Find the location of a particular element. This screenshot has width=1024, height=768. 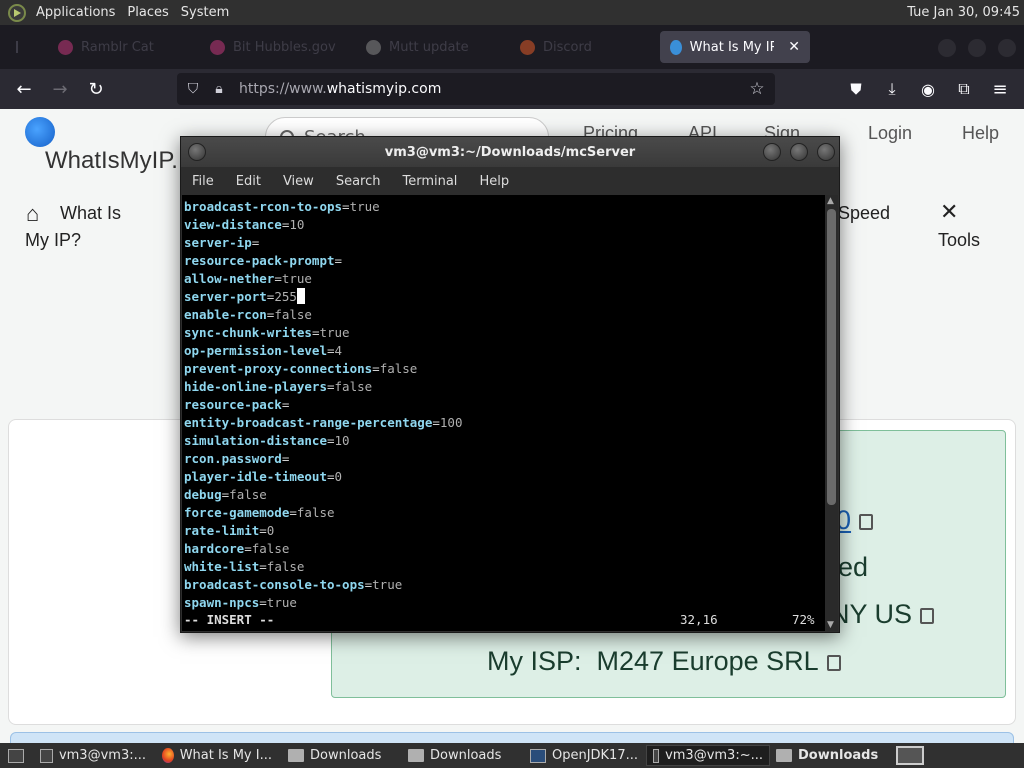

terminal-line: player-idle-timeout=0 is located at coordinates (505, 477).